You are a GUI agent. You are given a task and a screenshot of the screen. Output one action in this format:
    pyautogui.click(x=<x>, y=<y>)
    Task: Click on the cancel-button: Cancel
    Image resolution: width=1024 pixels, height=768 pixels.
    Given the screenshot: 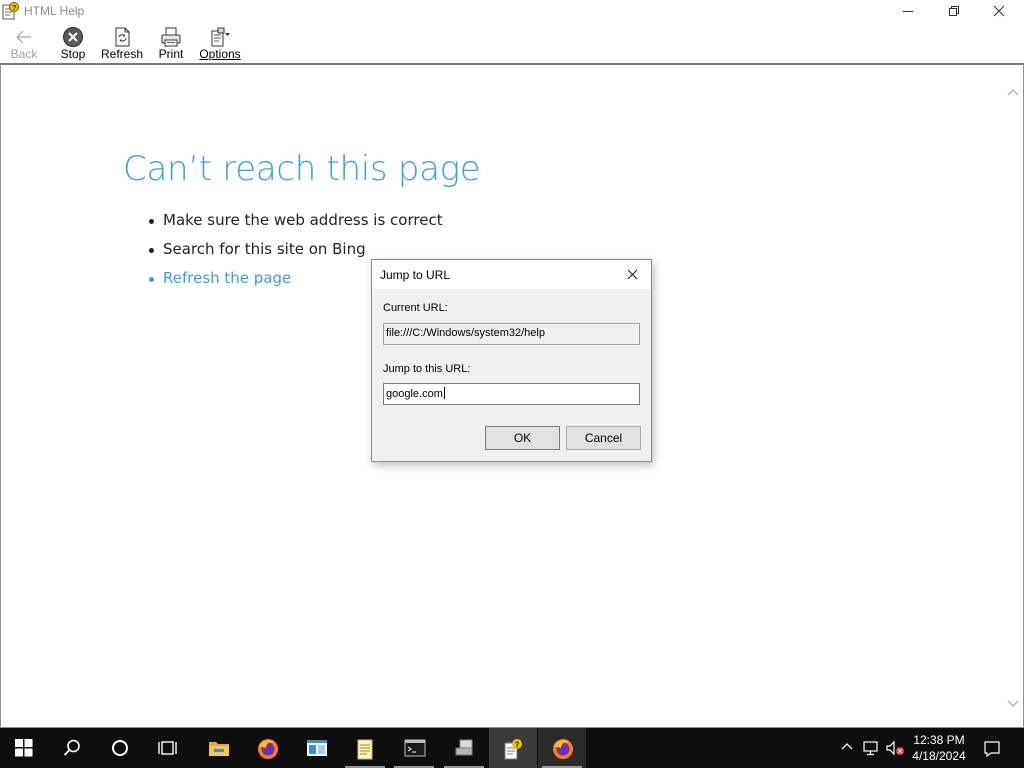 What is the action you would take?
    pyautogui.click(x=603, y=438)
    